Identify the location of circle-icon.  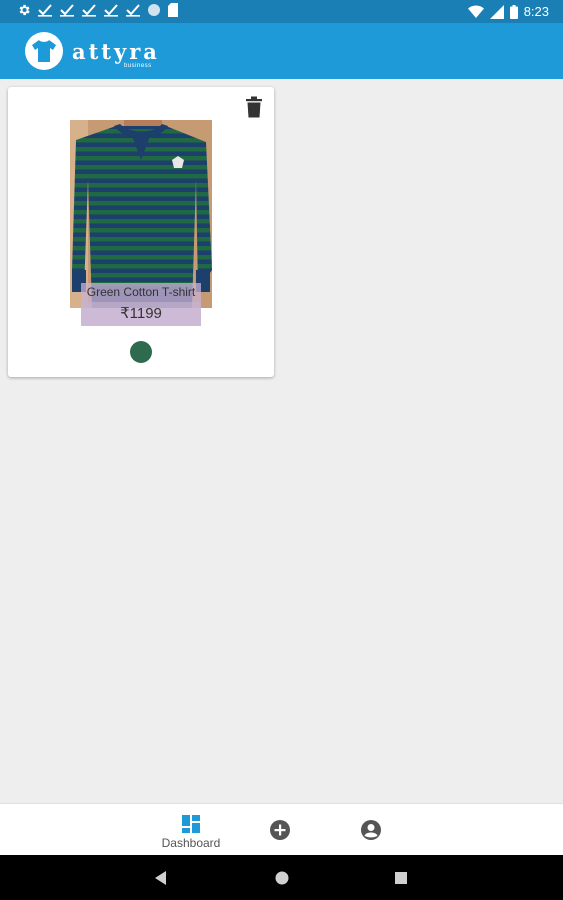
(154, 10).